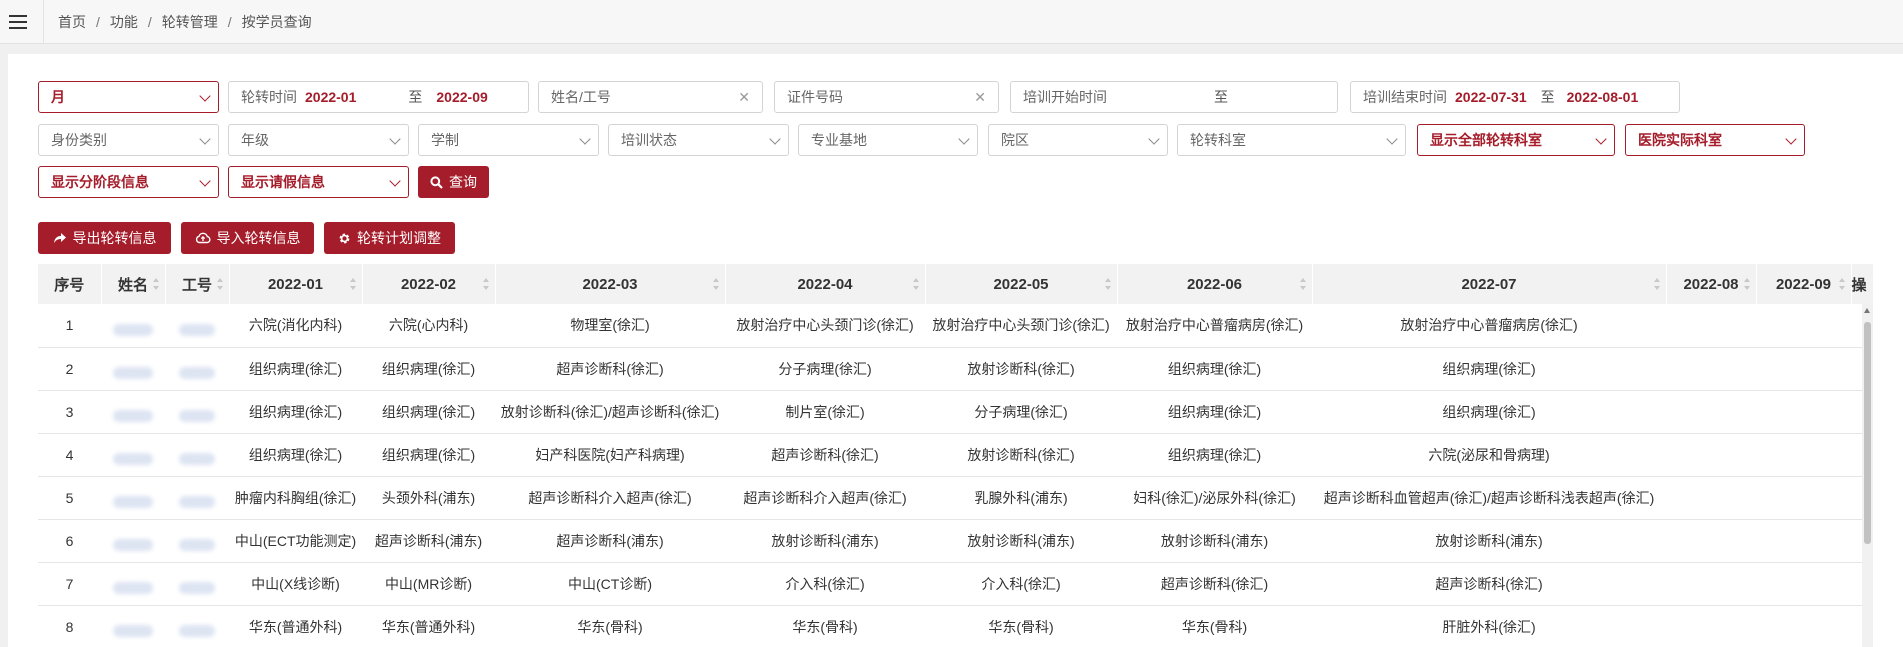 Image resolution: width=1903 pixels, height=647 pixels. What do you see at coordinates (1867, 310) in the screenshot?
I see `scroll-up-arrow-icon` at bounding box center [1867, 310].